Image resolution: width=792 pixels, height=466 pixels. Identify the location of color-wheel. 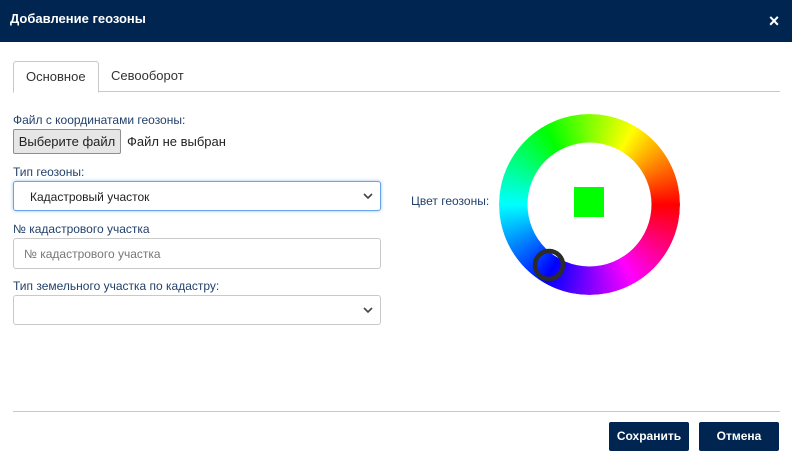
(589, 204).